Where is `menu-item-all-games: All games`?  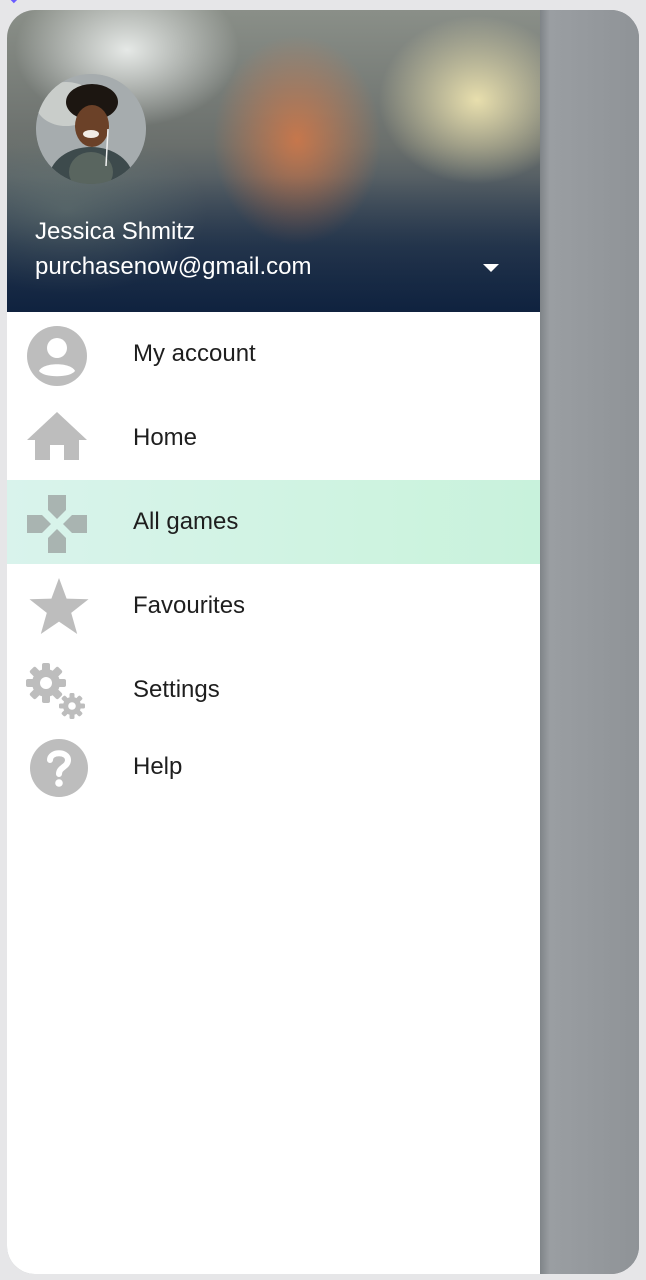 menu-item-all-games: All games is located at coordinates (273, 522).